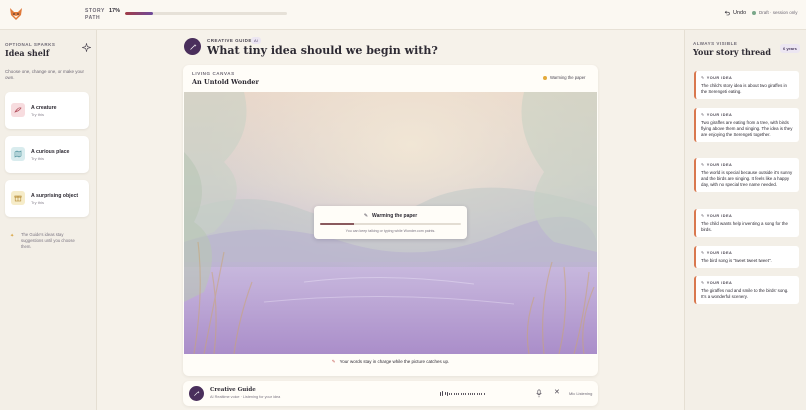 Image resolution: width=806 pixels, height=410 pixels. Describe the element at coordinates (30, 44) in the screenshot. I see `idea-shelf-kicker: OPTIONAL SPARKS` at that location.